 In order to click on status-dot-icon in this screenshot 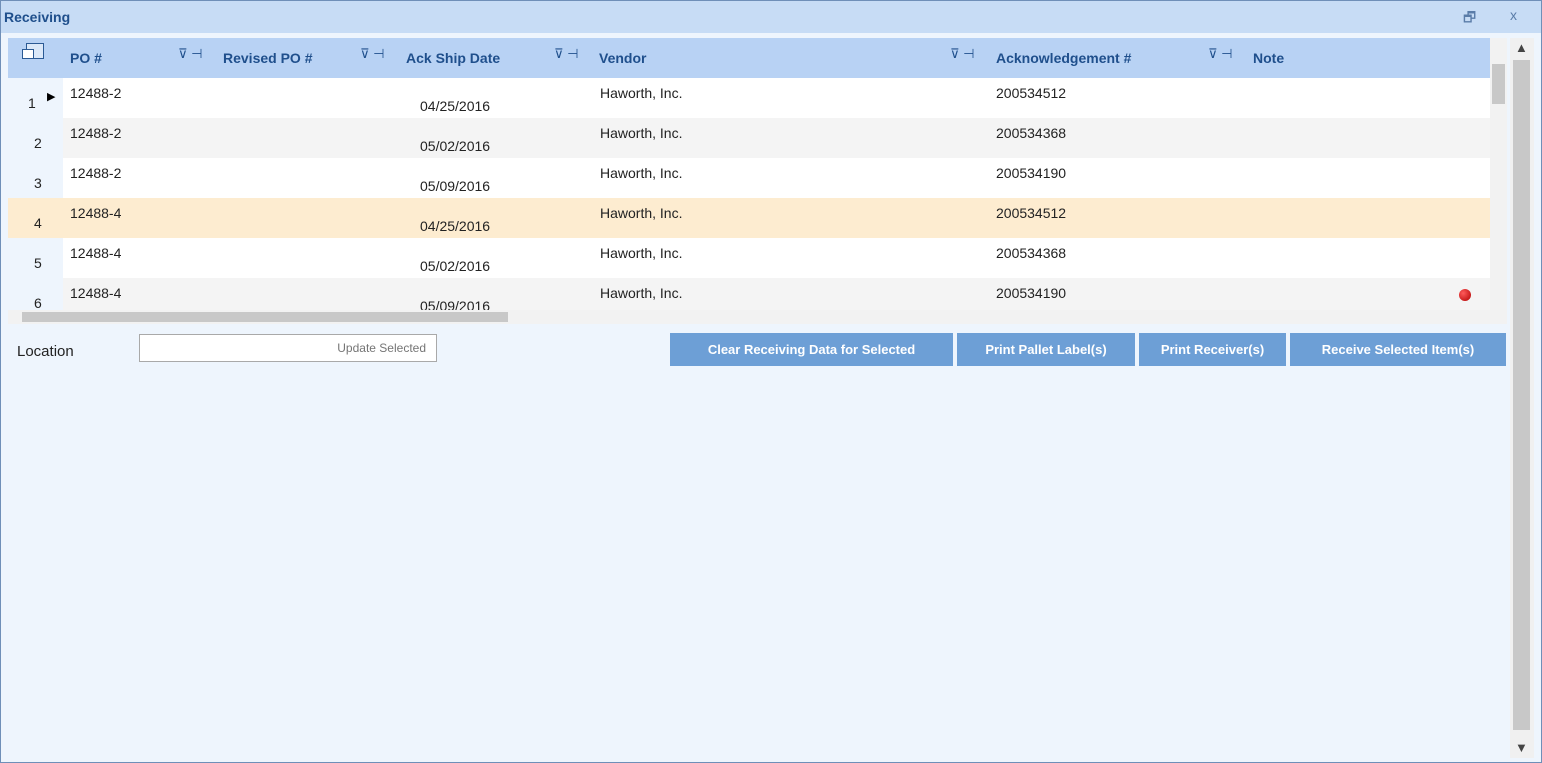, I will do `click(1465, 295)`.